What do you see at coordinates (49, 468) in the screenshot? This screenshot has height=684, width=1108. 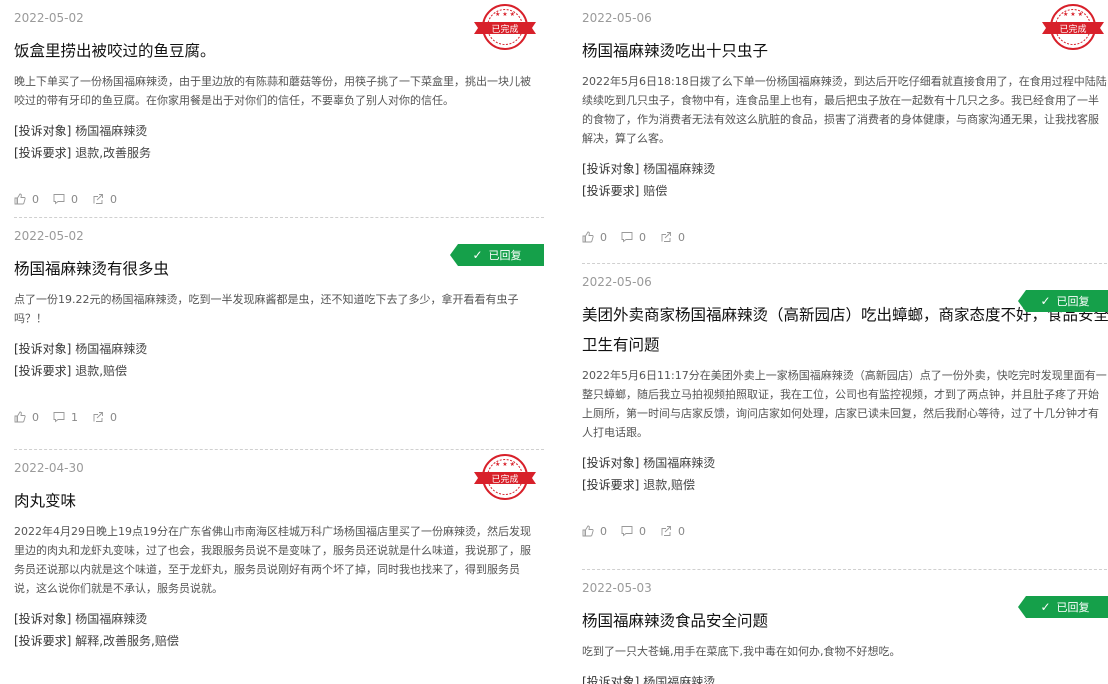 I see `complaint-date: 2022-04-30` at bounding box center [49, 468].